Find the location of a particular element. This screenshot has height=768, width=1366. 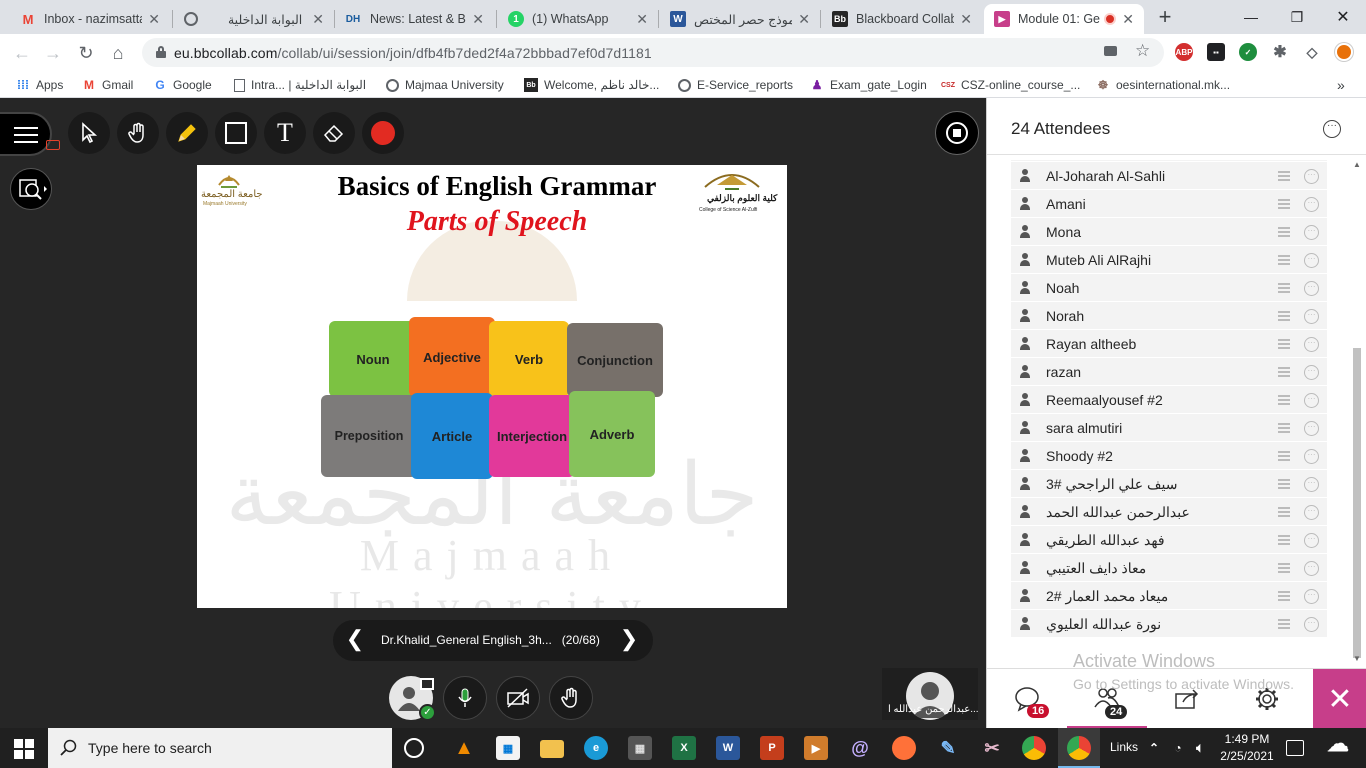

word-icon: W is located at coordinates (728, 748).